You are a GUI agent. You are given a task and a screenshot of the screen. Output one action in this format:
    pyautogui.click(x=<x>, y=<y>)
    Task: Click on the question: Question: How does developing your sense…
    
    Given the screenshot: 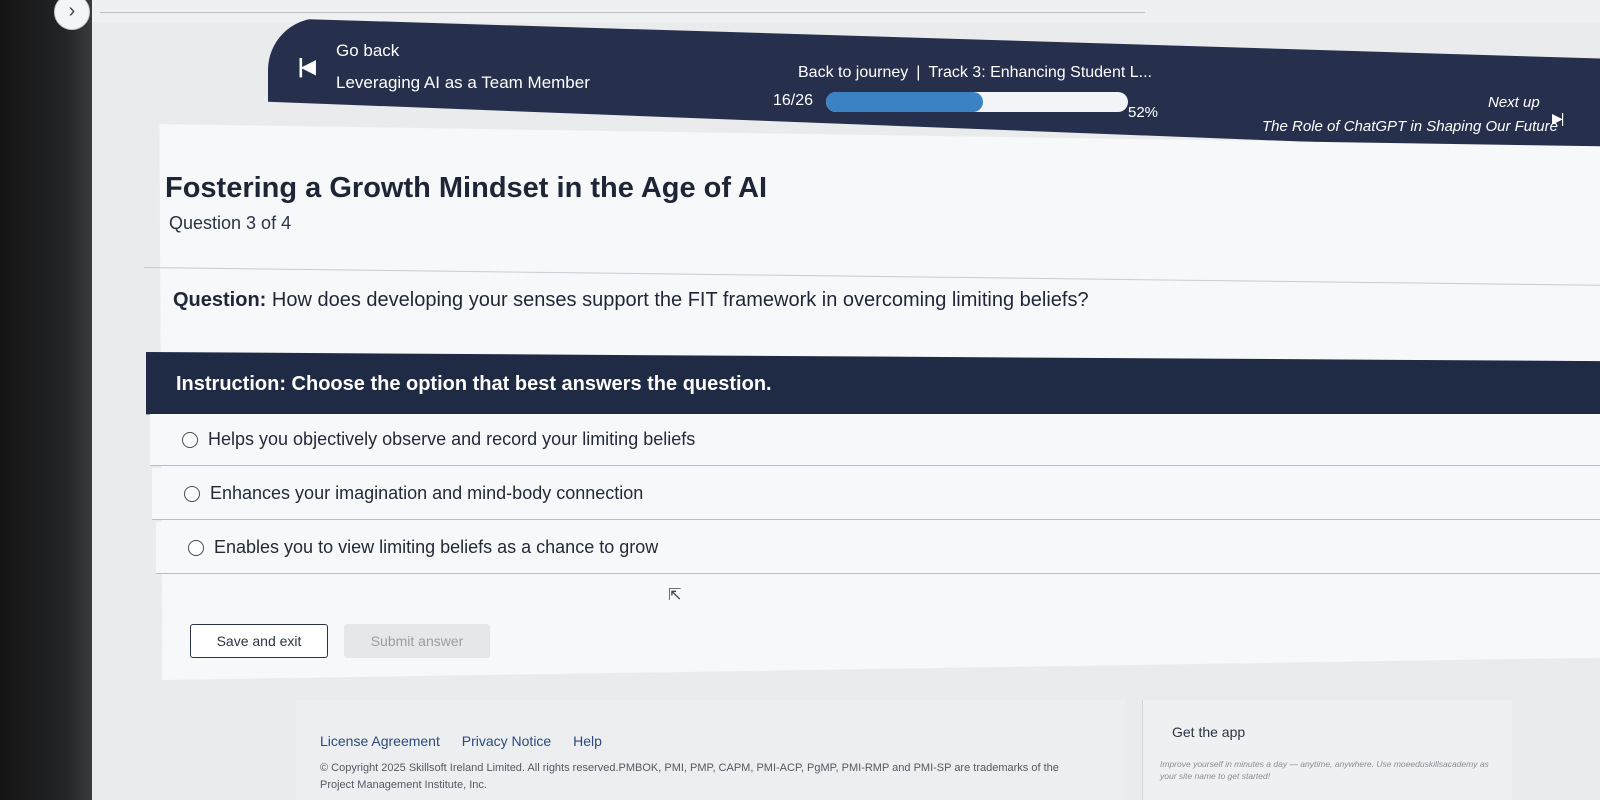 What is the action you would take?
    pyautogui.click(x=631, y=300)
    